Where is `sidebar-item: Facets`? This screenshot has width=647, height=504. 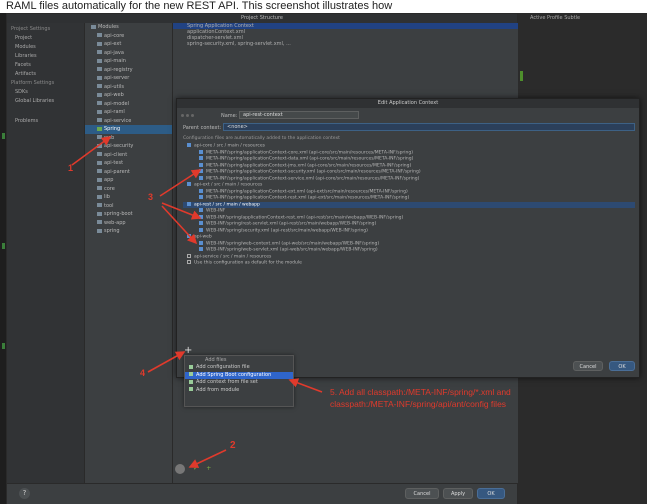
sidebar-item: Facets is located at coordinates (49, 65).